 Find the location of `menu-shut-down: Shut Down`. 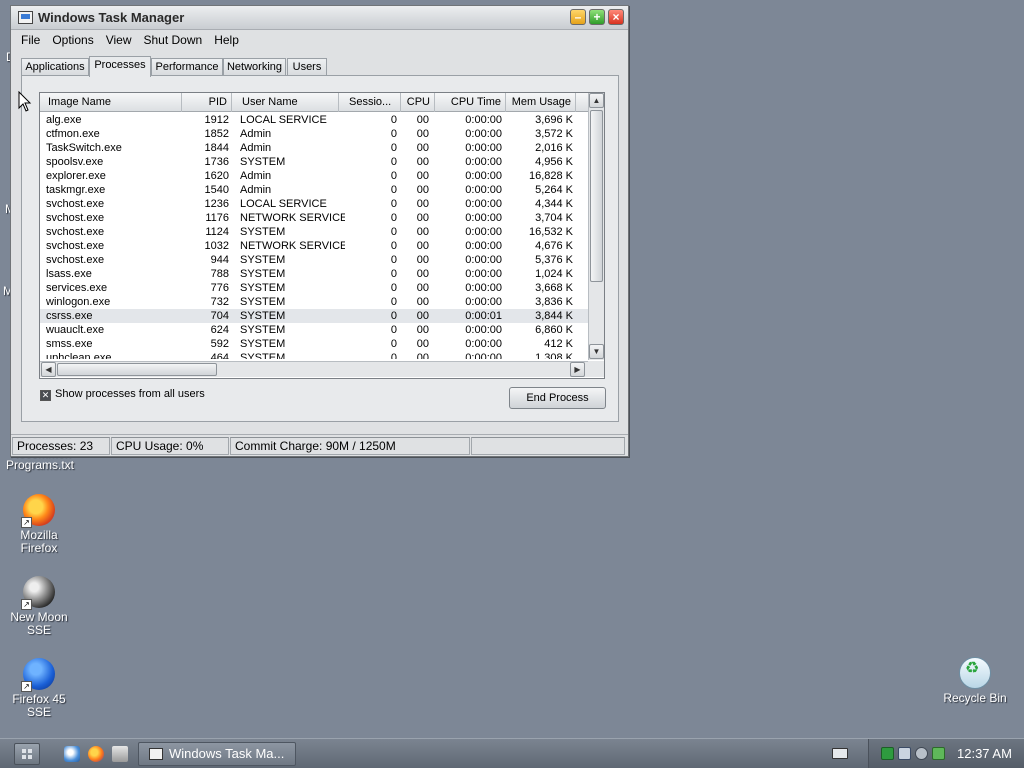

menu-shut-down: Shut Down is located at coordinates (173, 40).